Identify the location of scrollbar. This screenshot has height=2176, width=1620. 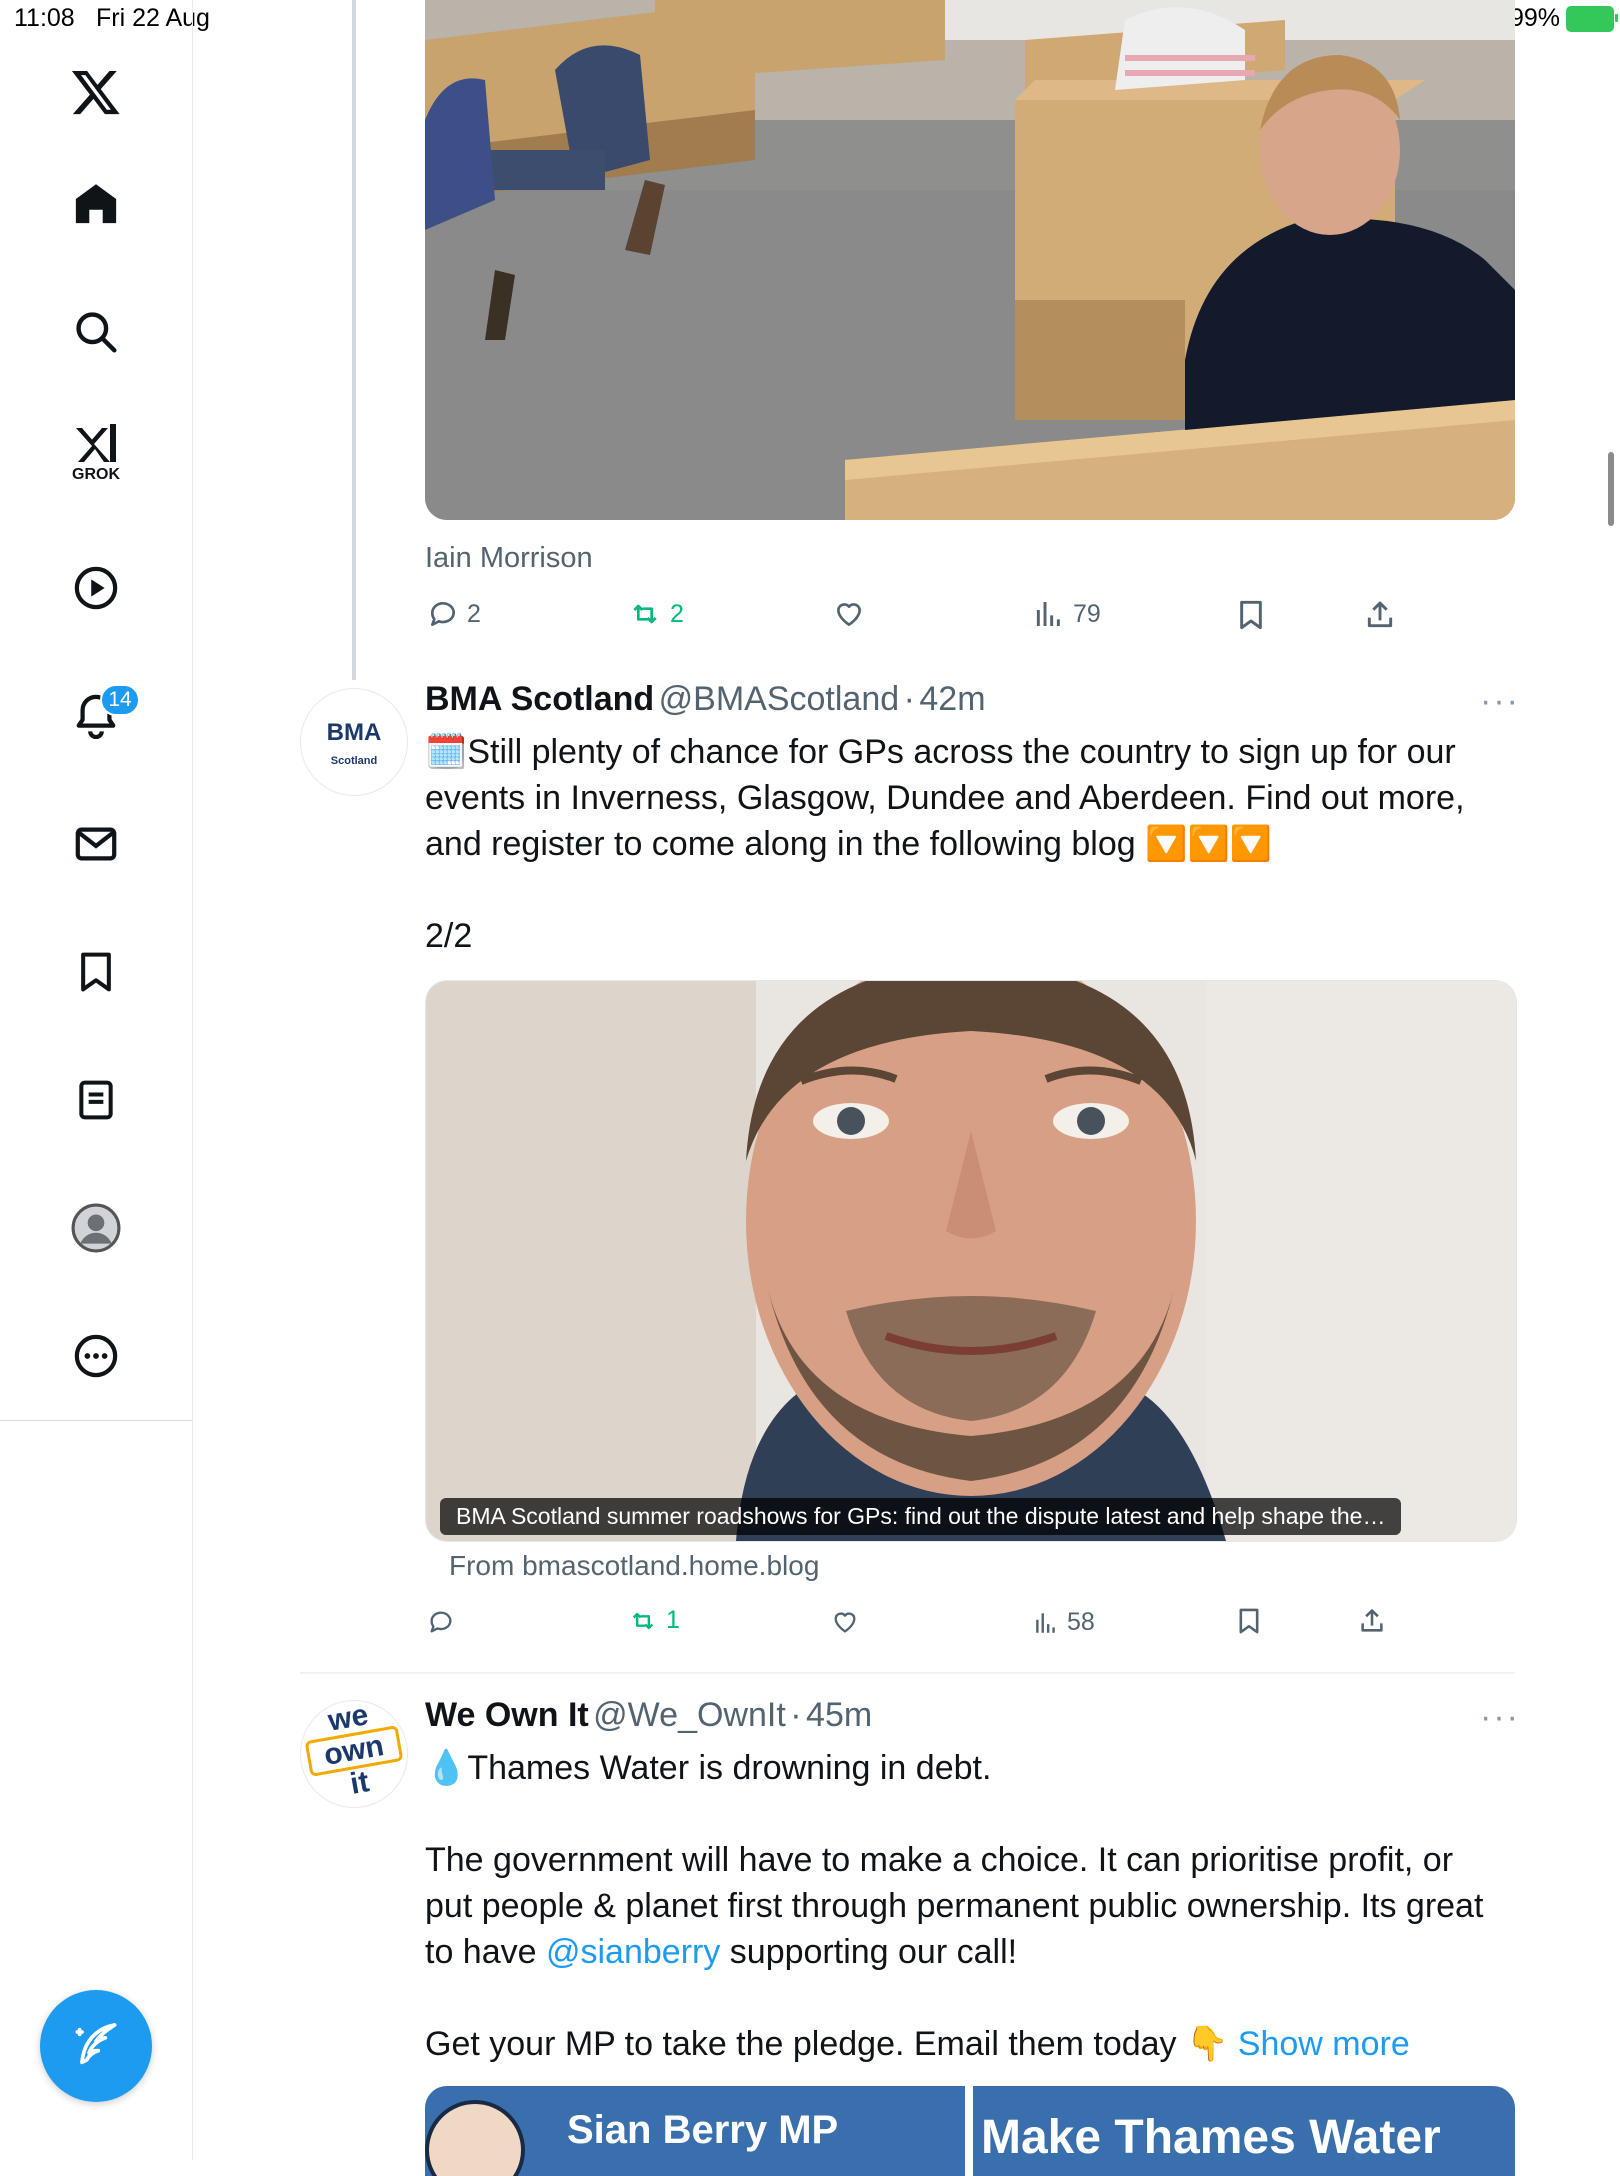
(1611, 489).